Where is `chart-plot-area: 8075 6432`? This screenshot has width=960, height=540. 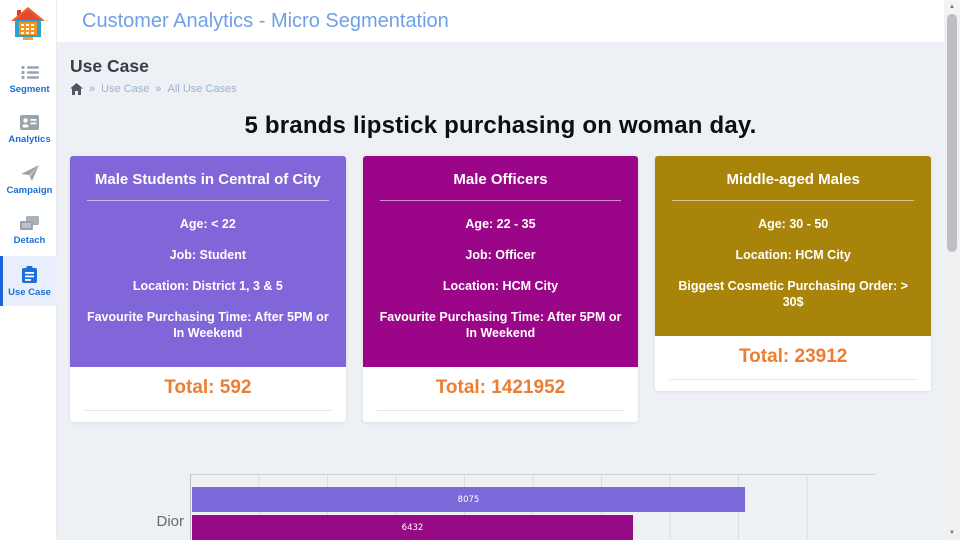
chart-plot-area: 8075 6432 is located at coordinates (532, 507).